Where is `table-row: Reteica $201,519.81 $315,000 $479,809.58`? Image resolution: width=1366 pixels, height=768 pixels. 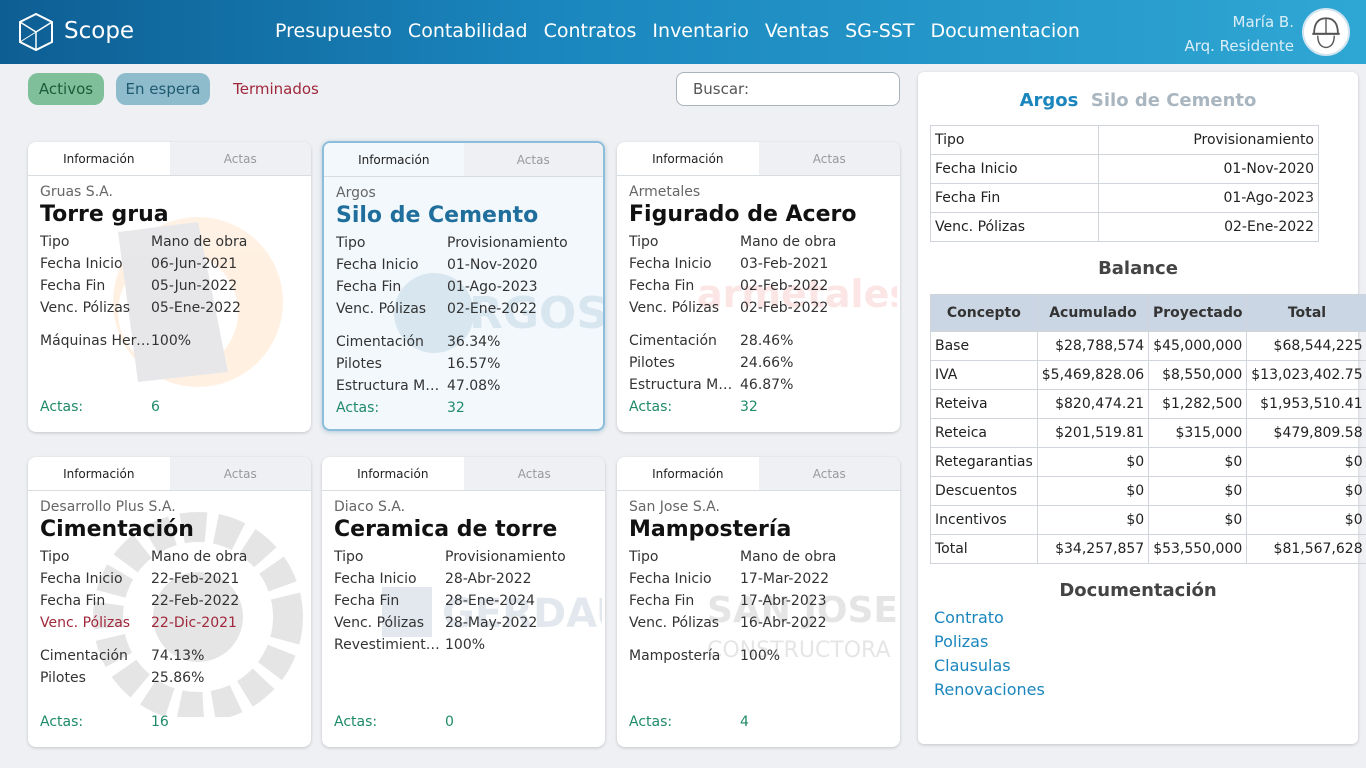
table-row: Reteica $201,519.81 $315,000 $479,809.58 is located at coordinates (1148, 433).